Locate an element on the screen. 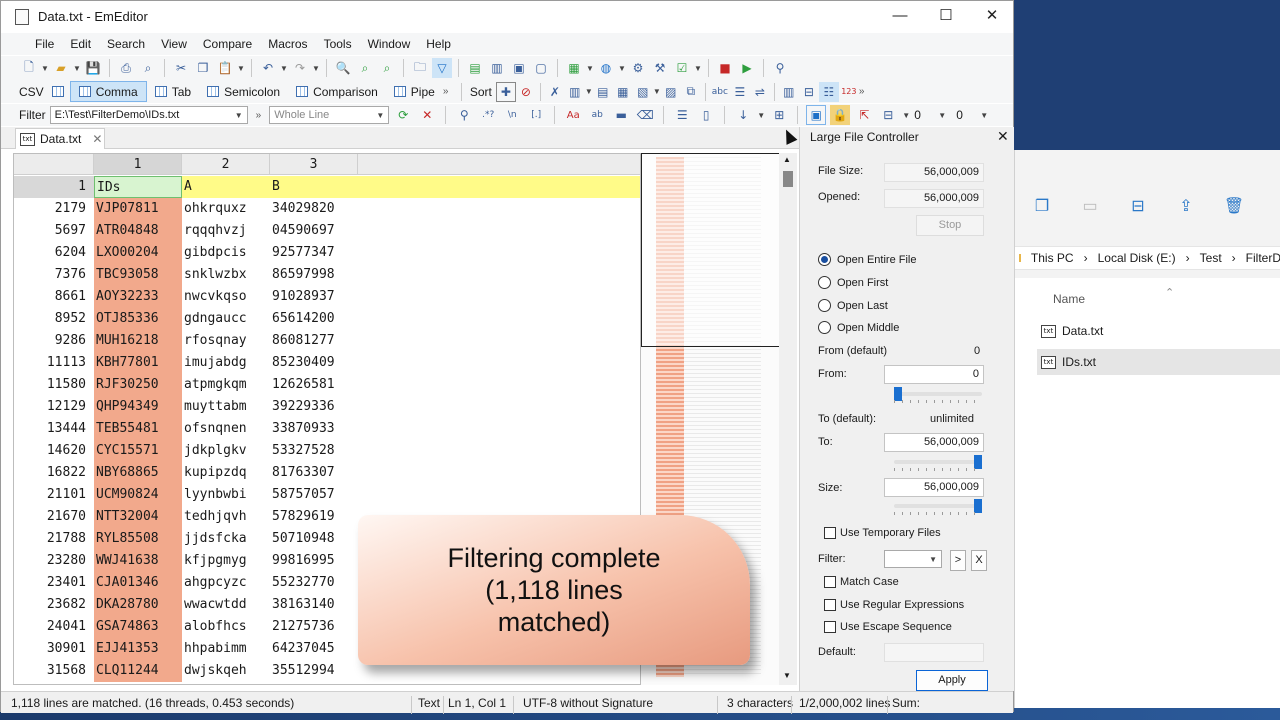  cell: 04590697 is located at coordinates (314, 231).